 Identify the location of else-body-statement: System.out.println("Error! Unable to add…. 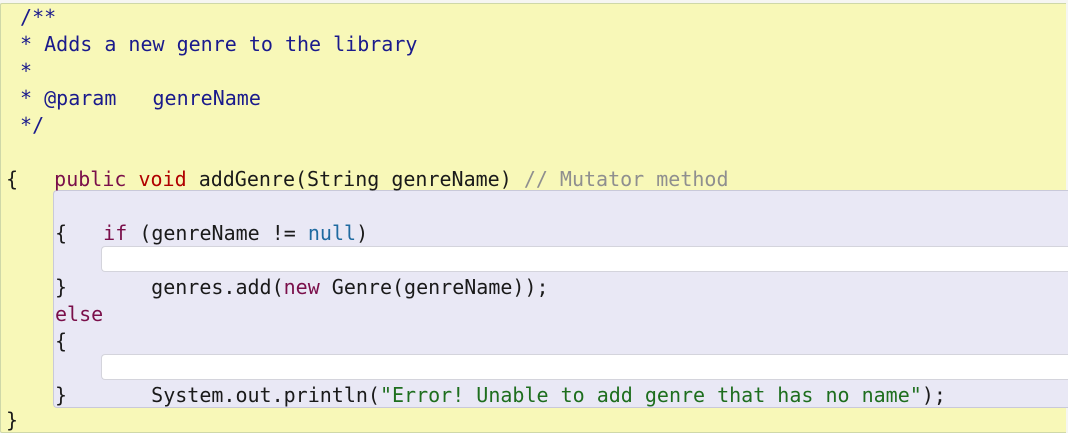
(524, 381).